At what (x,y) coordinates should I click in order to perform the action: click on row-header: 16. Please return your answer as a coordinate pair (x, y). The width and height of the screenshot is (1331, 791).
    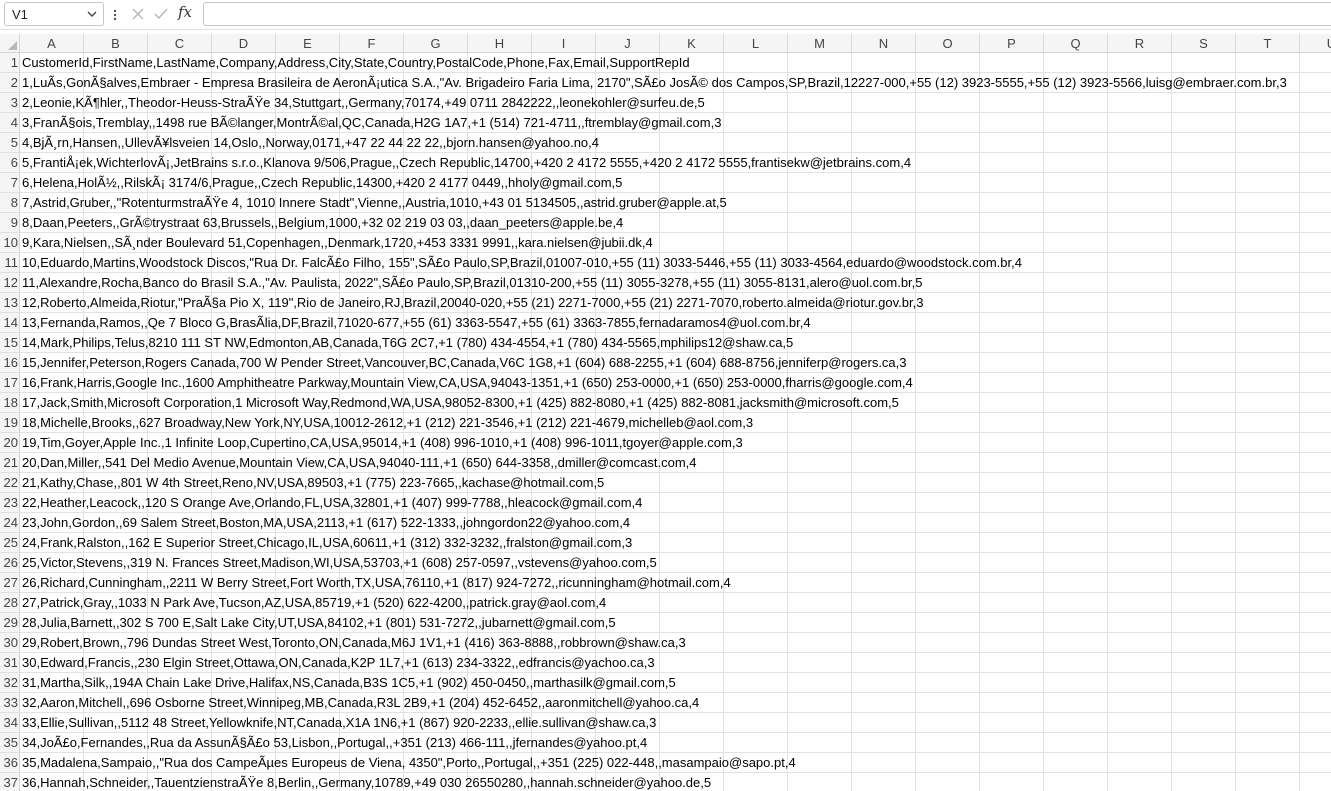
    Looking at the image, I should click on (10, 363).